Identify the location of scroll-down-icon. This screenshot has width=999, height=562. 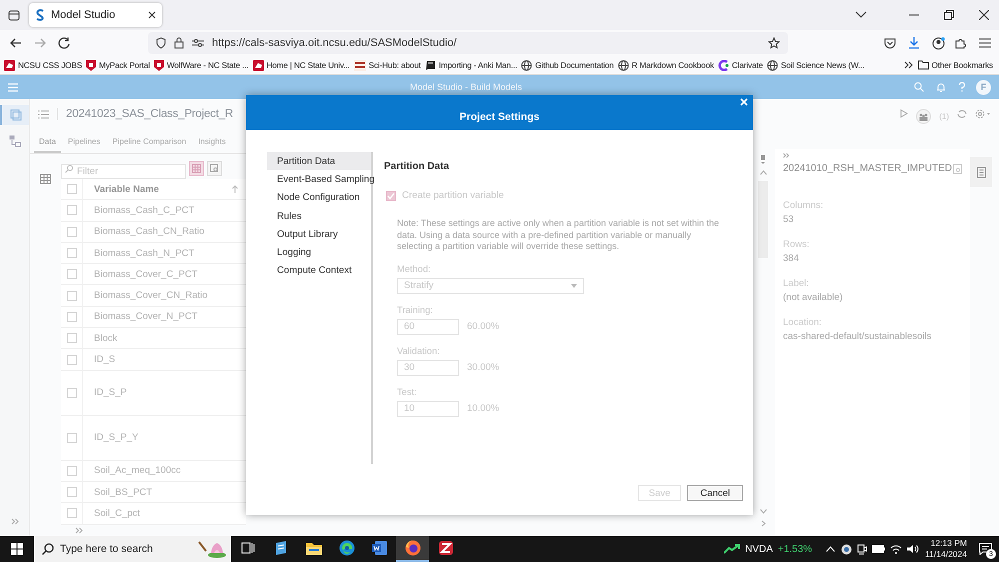
(763, 511).